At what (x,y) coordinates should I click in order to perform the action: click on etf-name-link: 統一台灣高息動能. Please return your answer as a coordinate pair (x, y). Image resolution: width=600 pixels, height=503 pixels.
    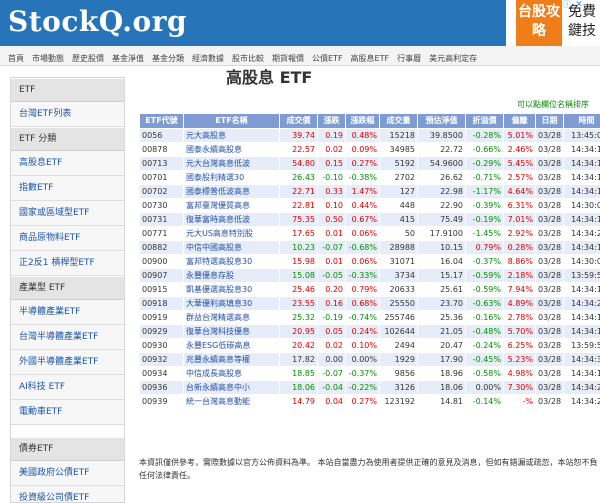
    Looking at the image, I should click on (231, 401).